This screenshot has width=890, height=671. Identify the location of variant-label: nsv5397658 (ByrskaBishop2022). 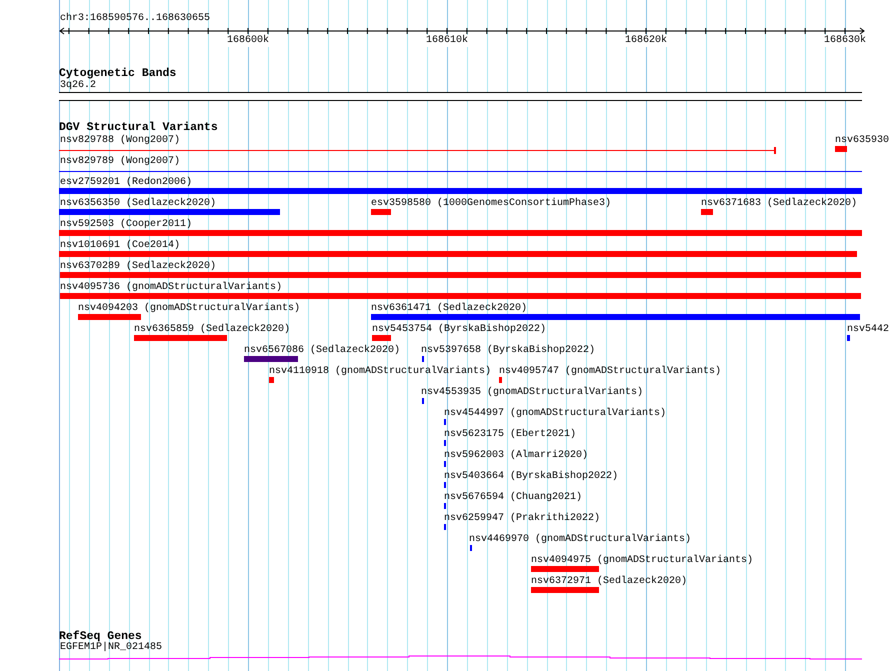
(508, 351).